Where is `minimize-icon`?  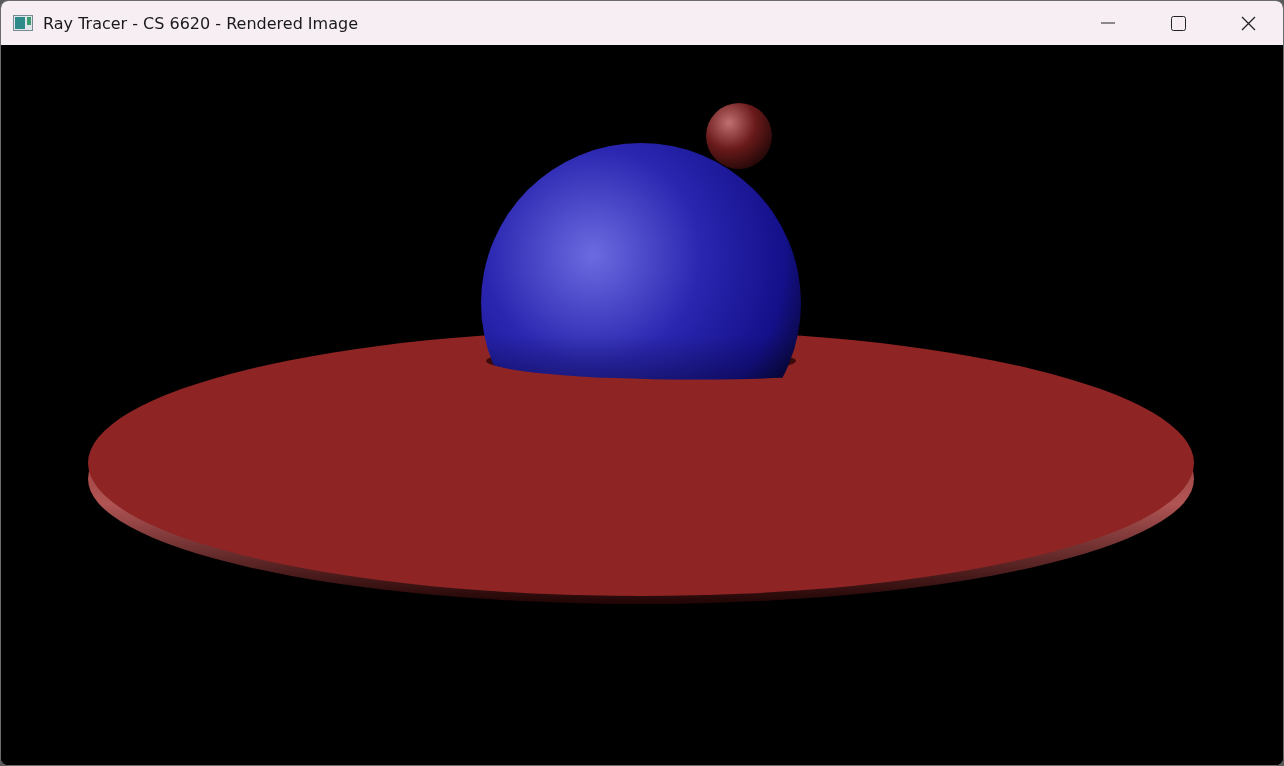
minimize-icon is located at coordinates (1108, 23).